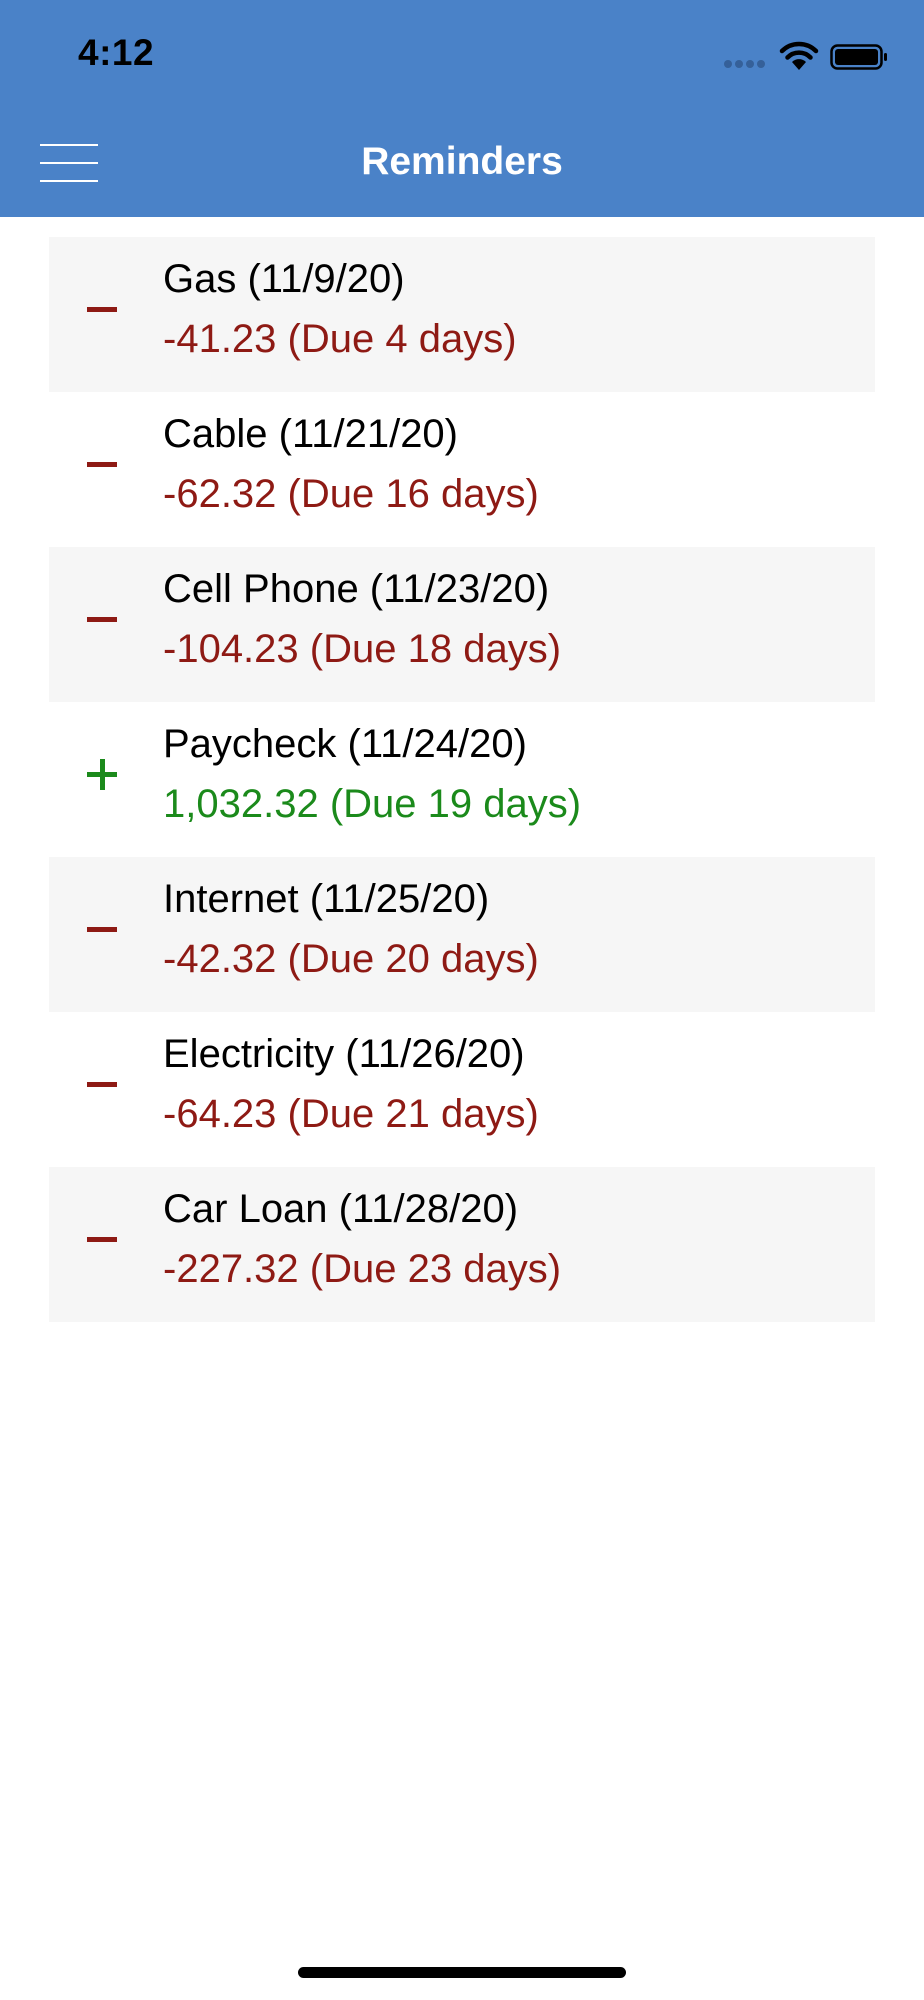 The height and width of the screenshot is (2000, 924). What do you see at coordinates (344, 1054) in the screenshot?
I see `reminder-title: Electricity (11/26/20)` at bounding box center [344, 1054].